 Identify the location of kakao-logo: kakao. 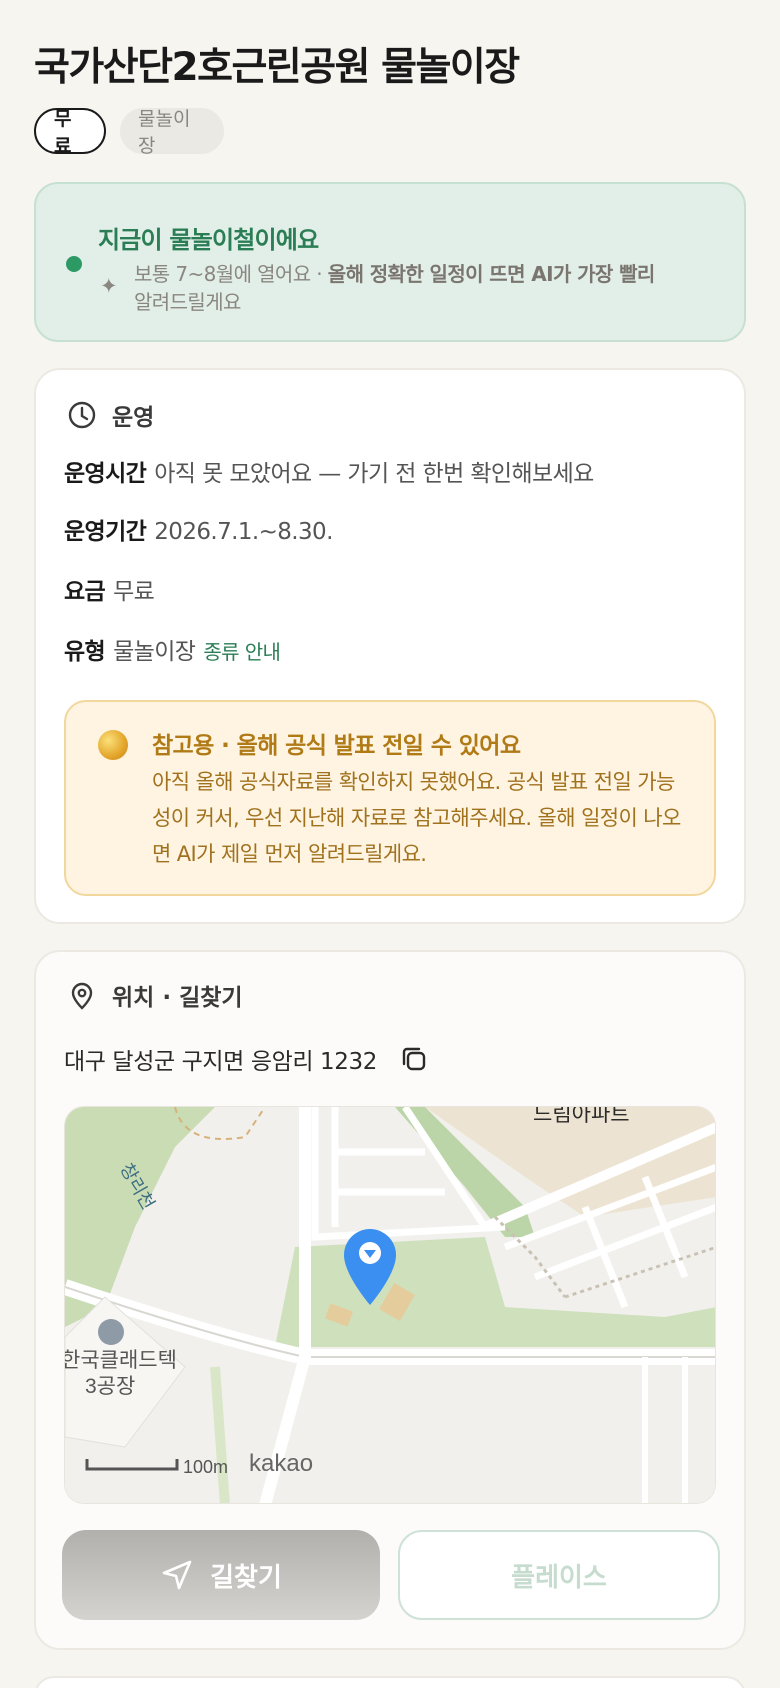
(281, 1463).